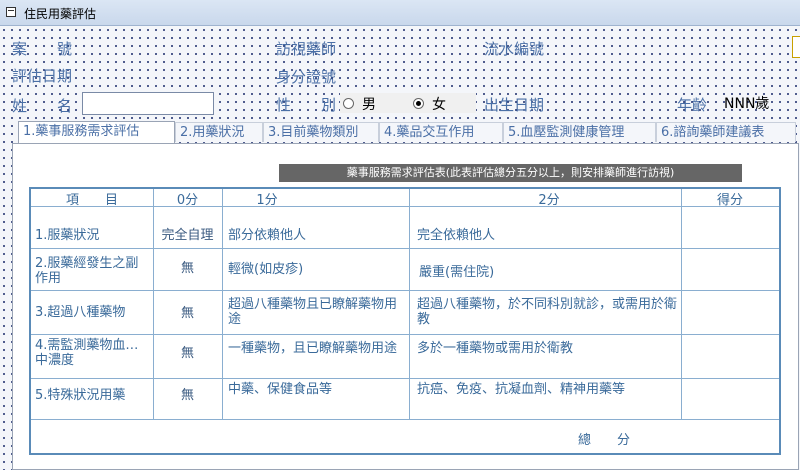 The image size is (800, 470). I want to click on gender-male-radio, so click(348, 103).